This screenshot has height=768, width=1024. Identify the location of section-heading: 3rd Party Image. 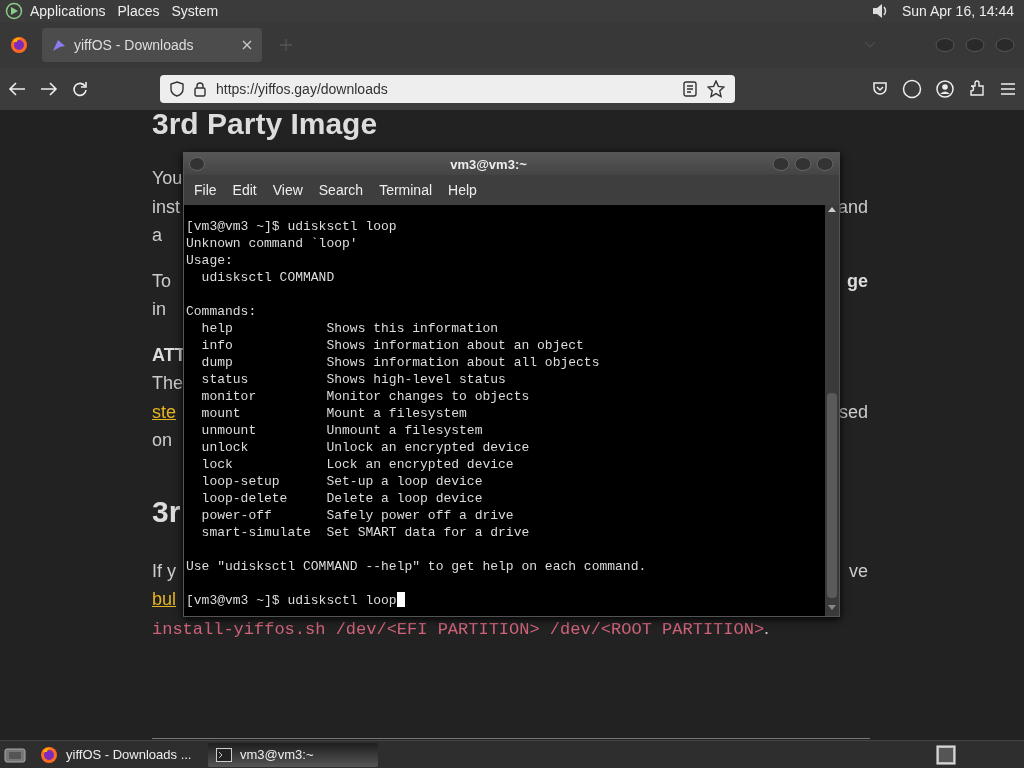
(265, 125).